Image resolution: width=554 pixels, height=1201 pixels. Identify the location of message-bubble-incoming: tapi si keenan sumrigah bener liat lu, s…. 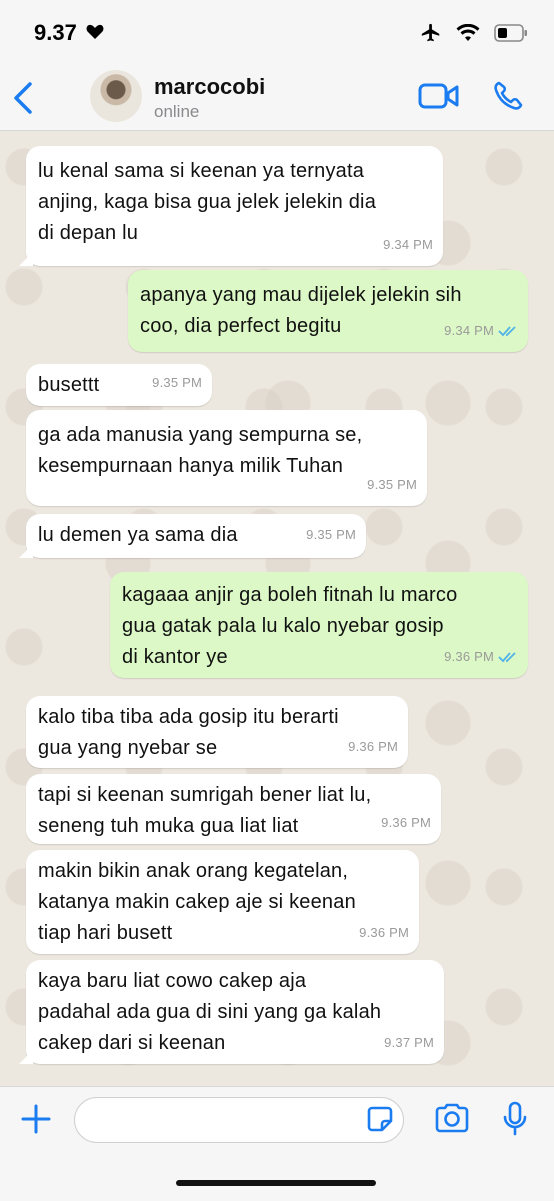
(233, 809).